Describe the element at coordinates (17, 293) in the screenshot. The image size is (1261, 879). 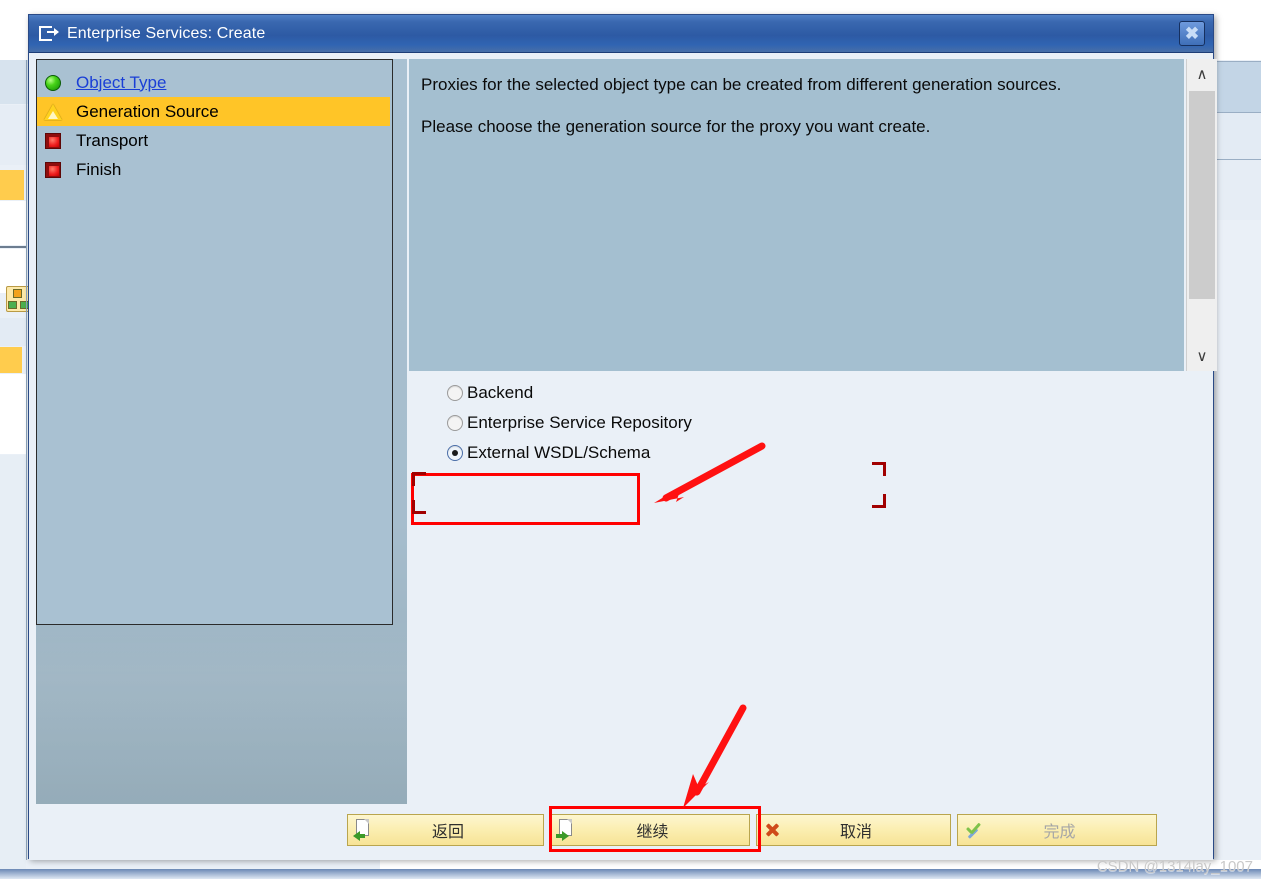
I see `bg-tree-node` at that location.